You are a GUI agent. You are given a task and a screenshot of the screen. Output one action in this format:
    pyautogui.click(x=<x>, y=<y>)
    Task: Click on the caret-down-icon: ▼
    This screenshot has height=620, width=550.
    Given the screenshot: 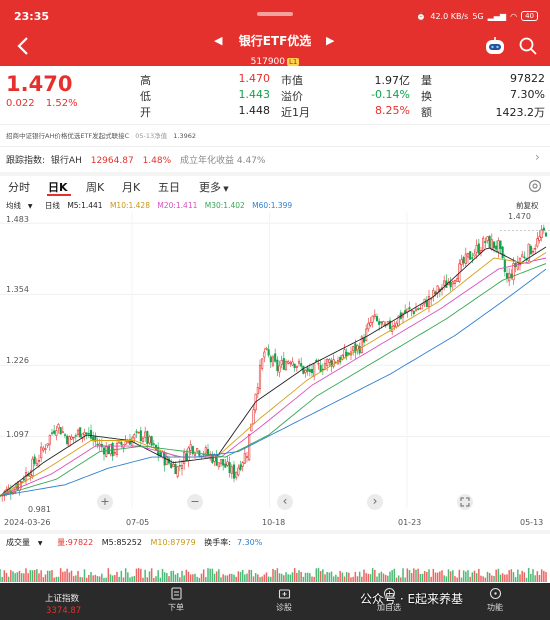 What is the action you would take?
    pyautogui.click(x=39, y=543)
    